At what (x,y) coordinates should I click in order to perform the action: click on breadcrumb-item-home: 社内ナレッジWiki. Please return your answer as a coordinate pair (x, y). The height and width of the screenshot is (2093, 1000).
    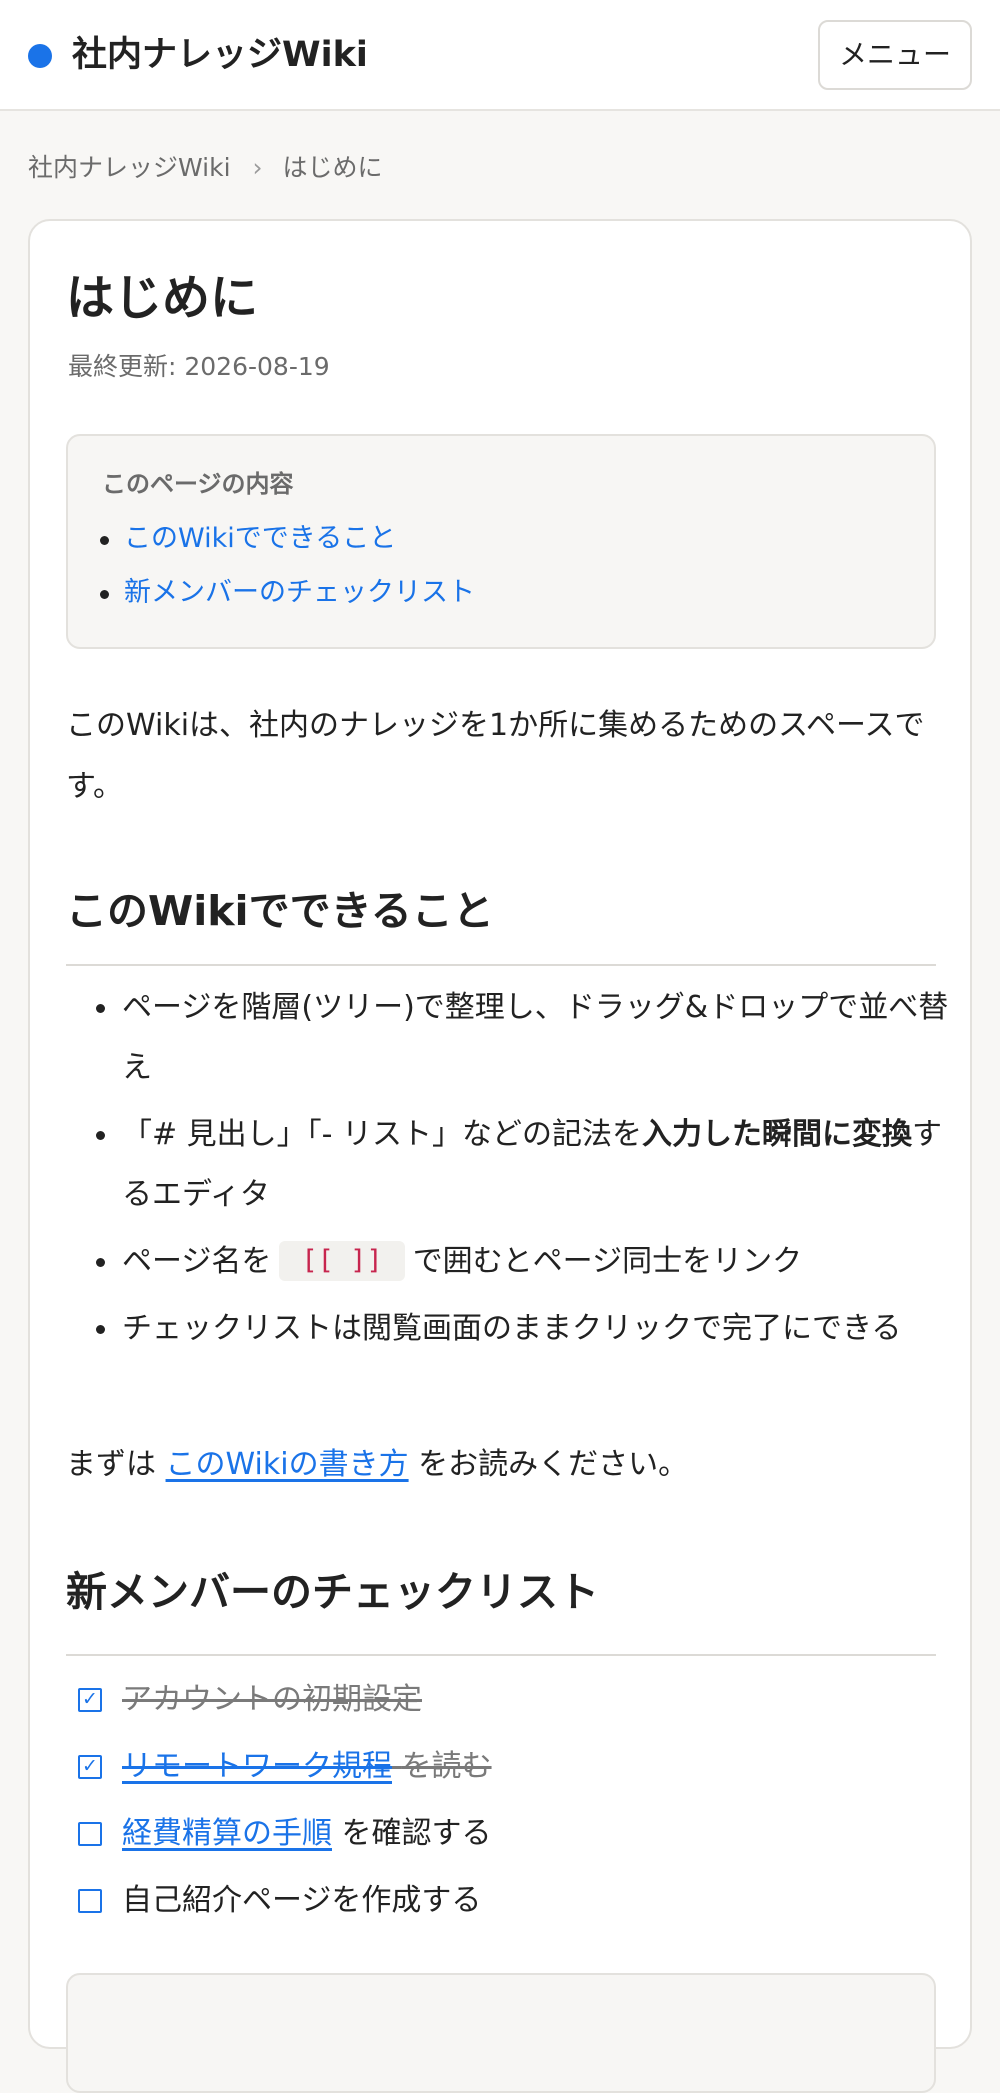
    Looking at the image, I should click on (129, 167).